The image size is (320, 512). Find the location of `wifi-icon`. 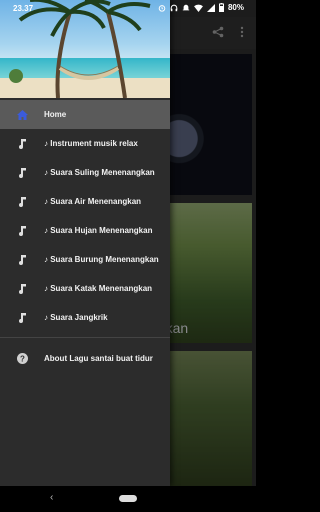

wifi-icon is located at coordinates (198, 8).